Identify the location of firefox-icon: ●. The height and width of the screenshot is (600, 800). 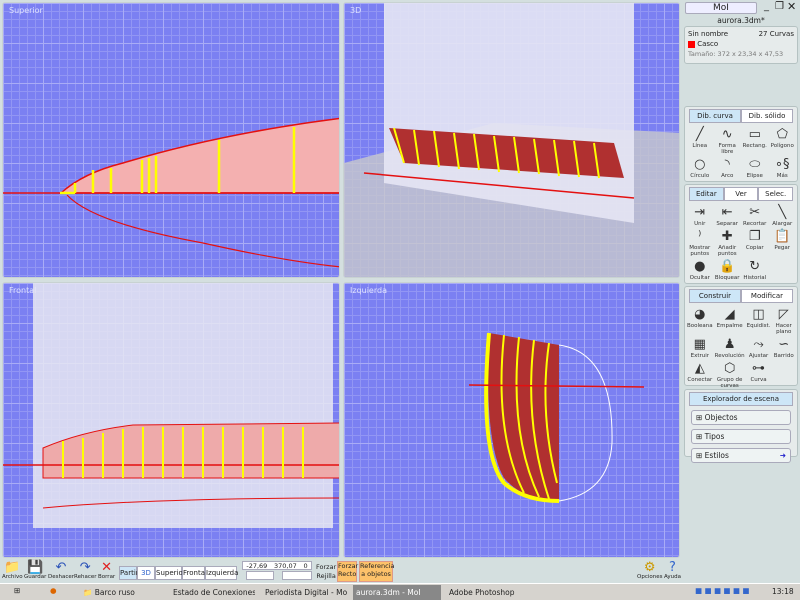
(53, 590).